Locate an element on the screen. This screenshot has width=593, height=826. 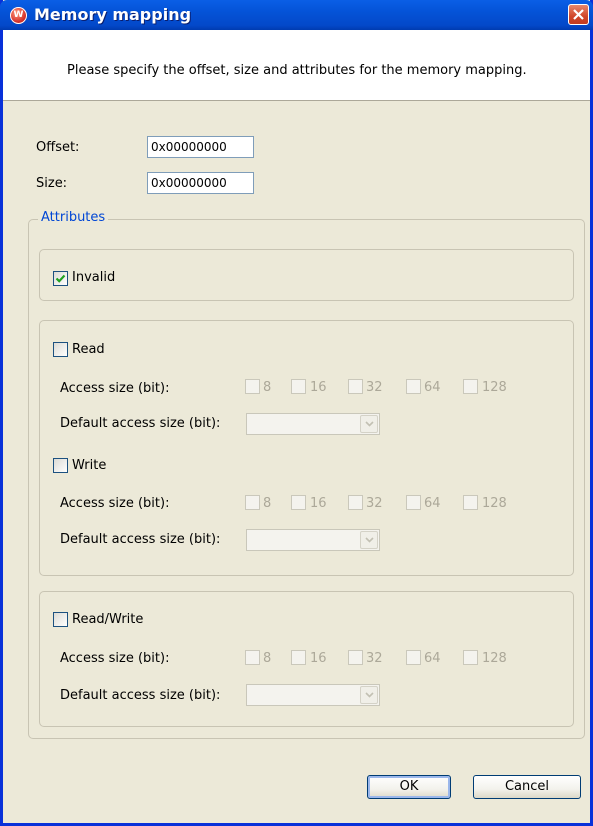
close-icon is located at coordinates (578, 14).